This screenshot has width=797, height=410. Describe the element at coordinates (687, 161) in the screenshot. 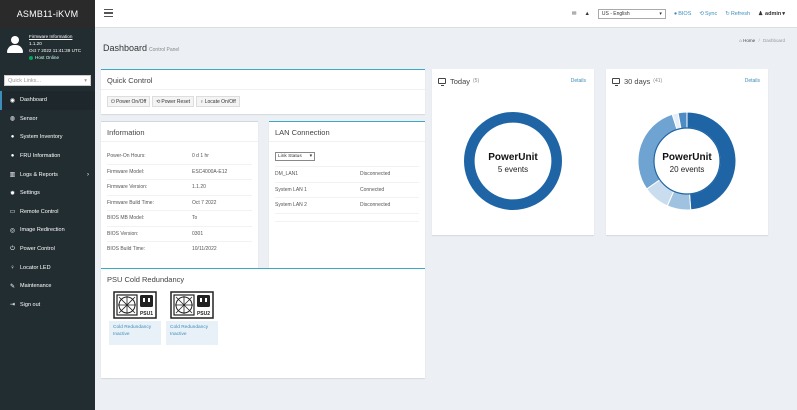

I see `thirty-days-donut-chart: PowerUnit 20 events` at that location.